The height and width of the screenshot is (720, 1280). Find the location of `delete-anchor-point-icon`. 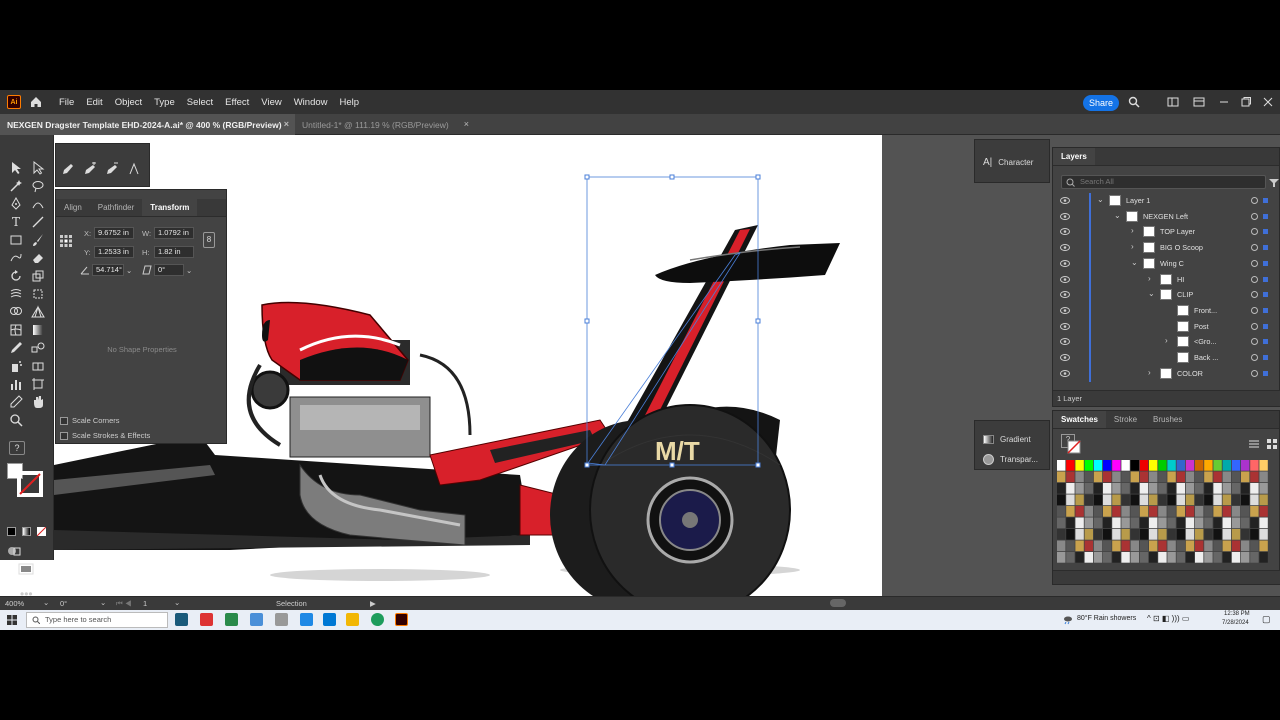

delete-anchor-point-icon is located at coordinates (112, 169).